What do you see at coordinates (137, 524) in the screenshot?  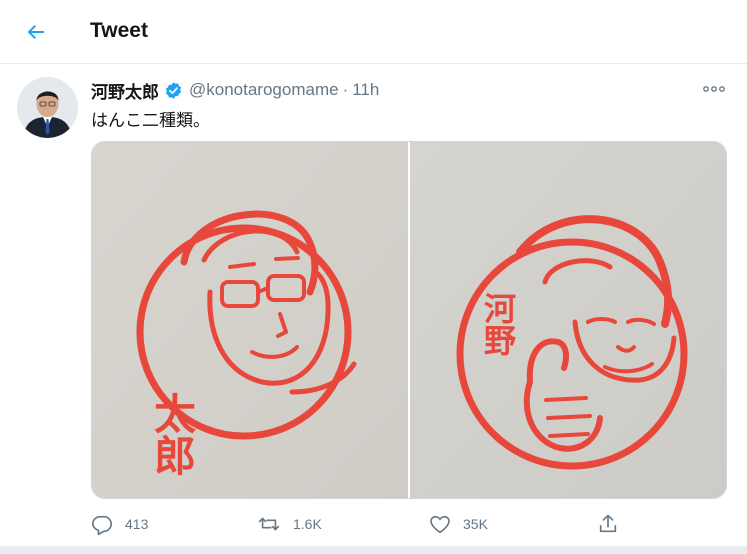 I see `reply-count: 413` at bounding box center [137, 524].